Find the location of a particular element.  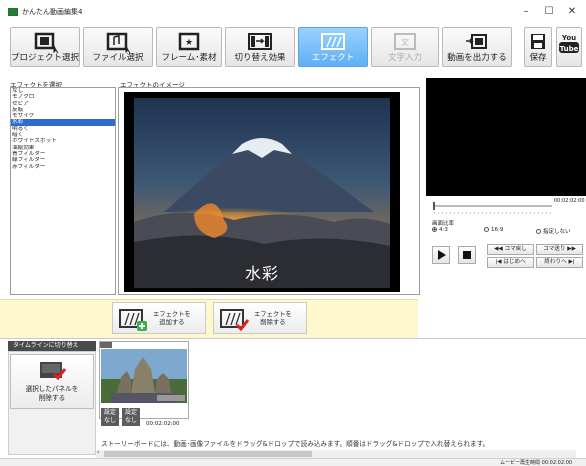

youtube-text-tube: Tube is located at coordinates (569, 49).